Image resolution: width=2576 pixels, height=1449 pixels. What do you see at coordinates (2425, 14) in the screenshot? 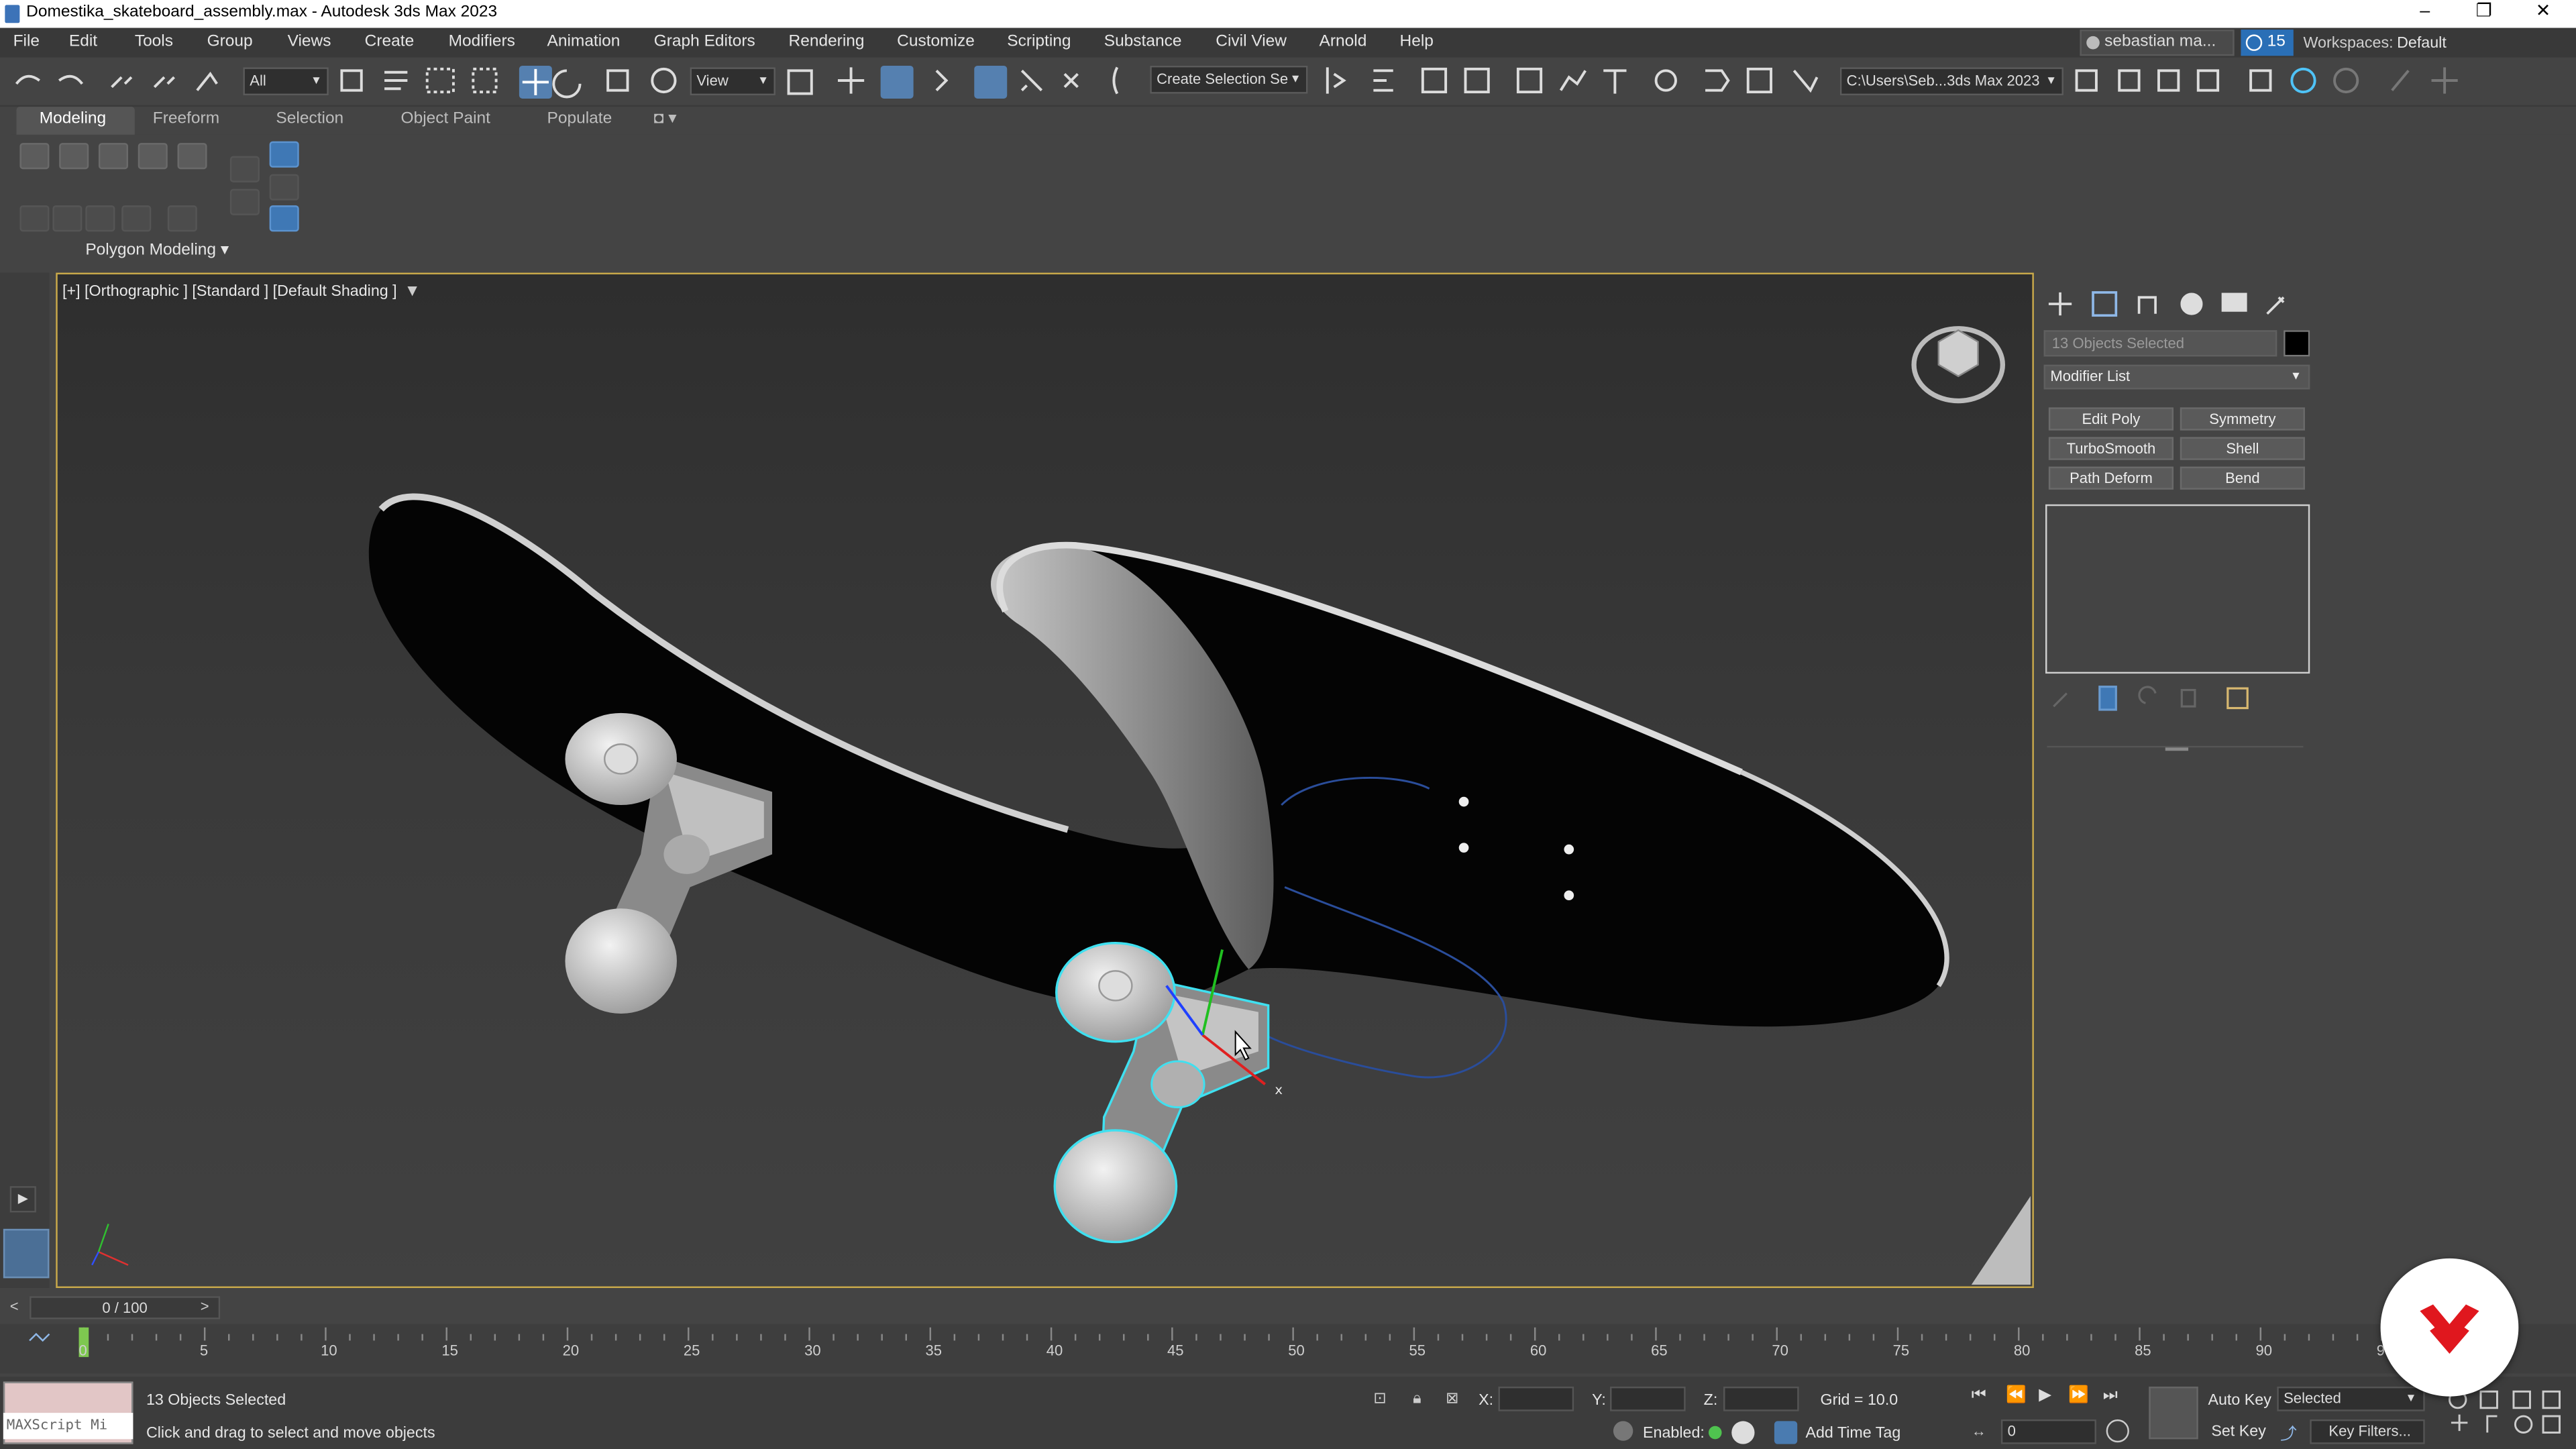
I see `minimize-button: –` at bounding box center [2425, 14].